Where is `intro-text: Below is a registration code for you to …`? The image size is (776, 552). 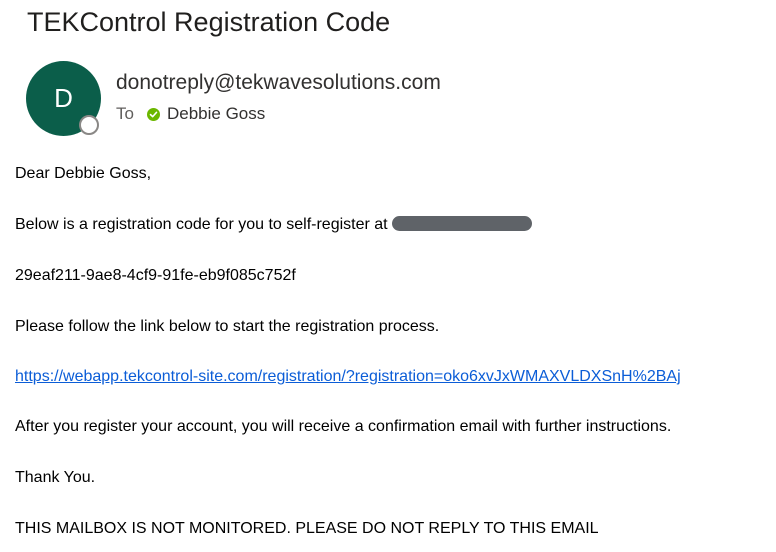
intro-text: Below is a registration code for you to … is located at coordinates (201, 224).